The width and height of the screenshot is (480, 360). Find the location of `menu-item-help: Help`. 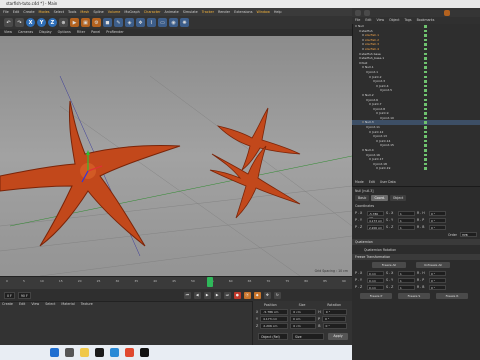

menu-item-help: Help is located at coordinates (278, 12).